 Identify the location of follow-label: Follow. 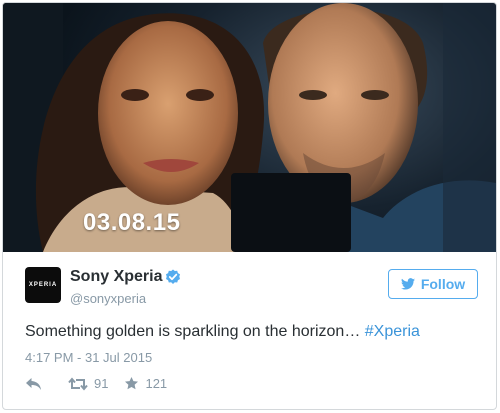
(443, 284).